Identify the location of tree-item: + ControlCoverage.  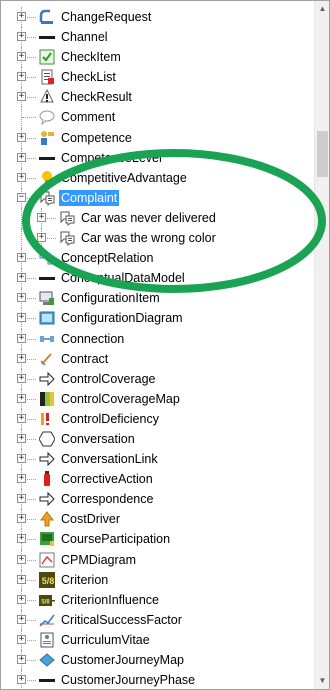
(157, 378).